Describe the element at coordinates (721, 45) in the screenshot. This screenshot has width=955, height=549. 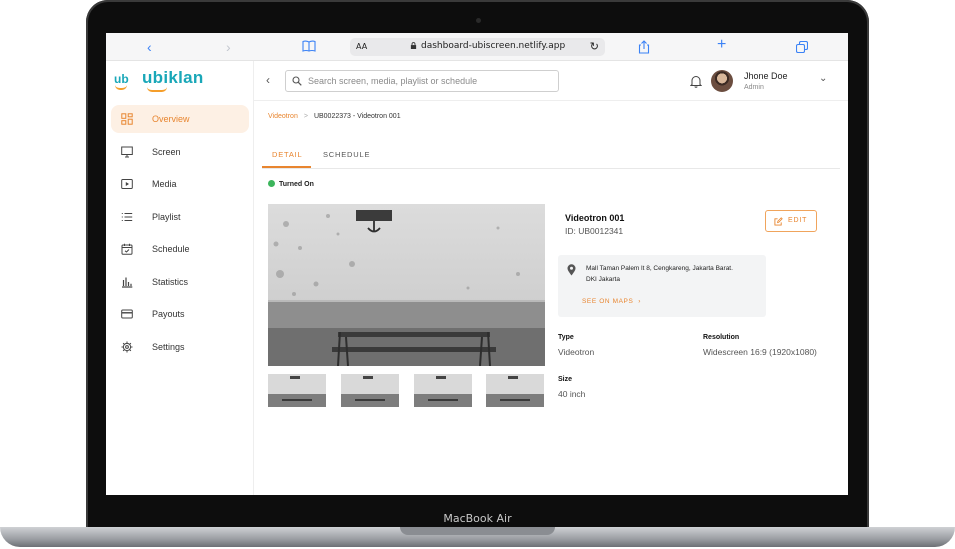
I see `new-tab-icon: +` at that location.